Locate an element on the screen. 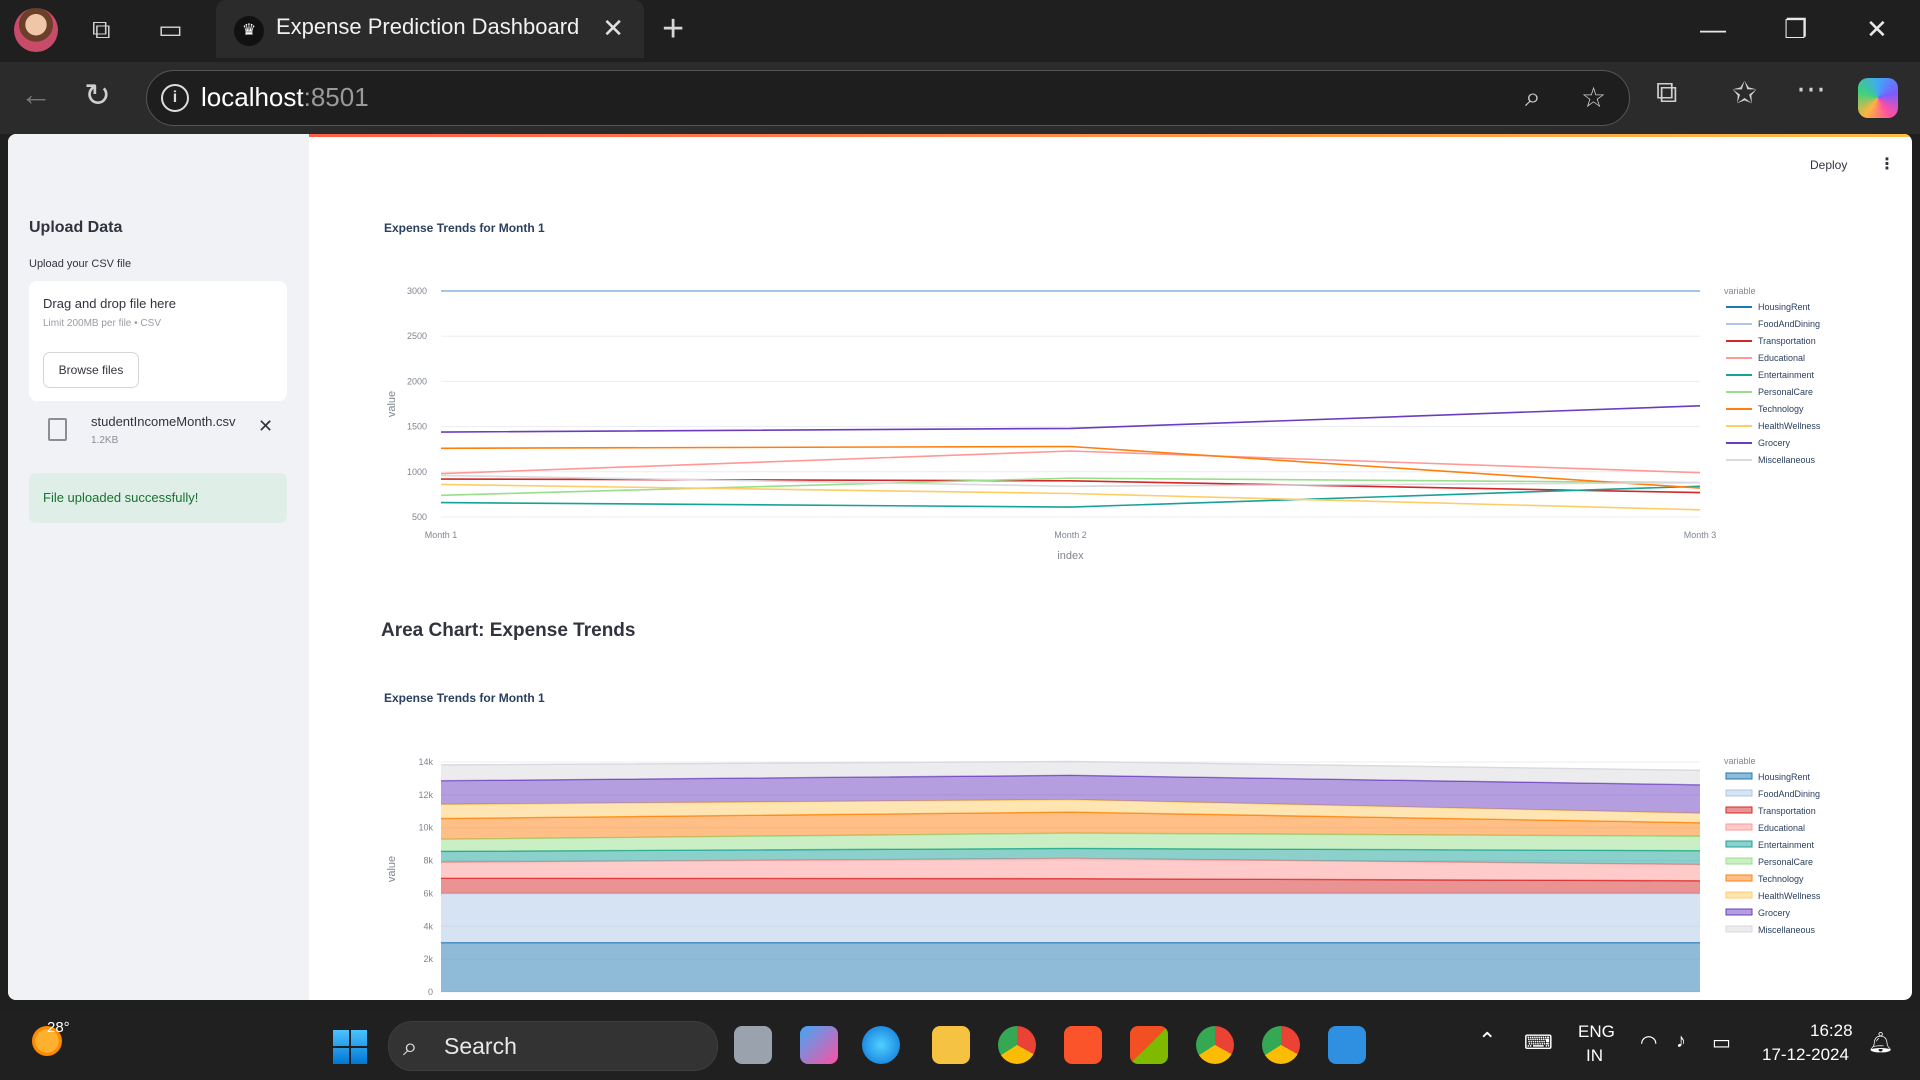 This screenshot has width=1920, height=1080. task-view-icon is located at coordinates (753, 1045).